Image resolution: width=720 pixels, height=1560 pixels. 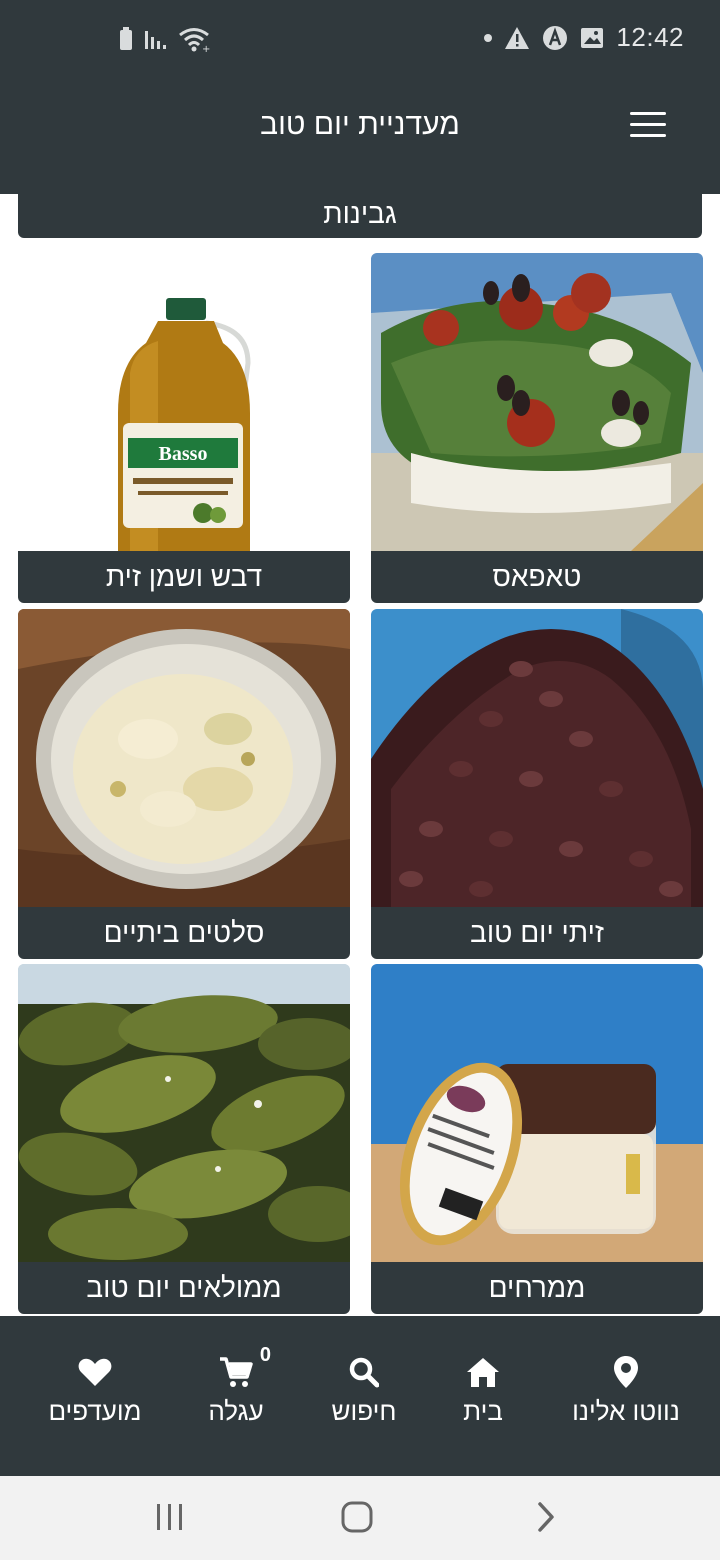 What do you see at coordinates (265, 1355) in the screenshot?
I see `cart-count-badge: 0` at bounding box center [265, 1355].